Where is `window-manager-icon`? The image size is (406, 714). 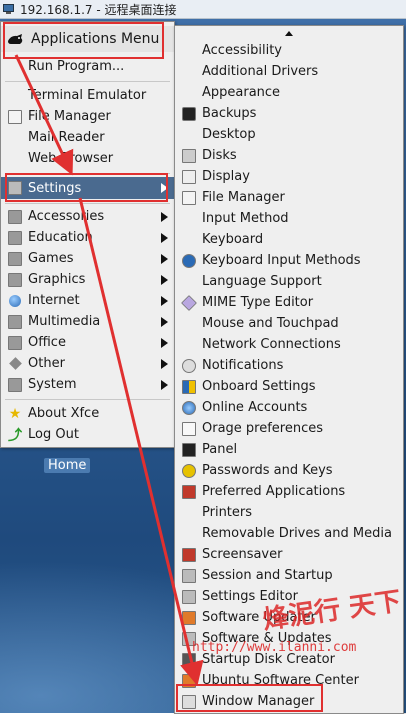
window-manager-icon is located at coordinates (189, 701).